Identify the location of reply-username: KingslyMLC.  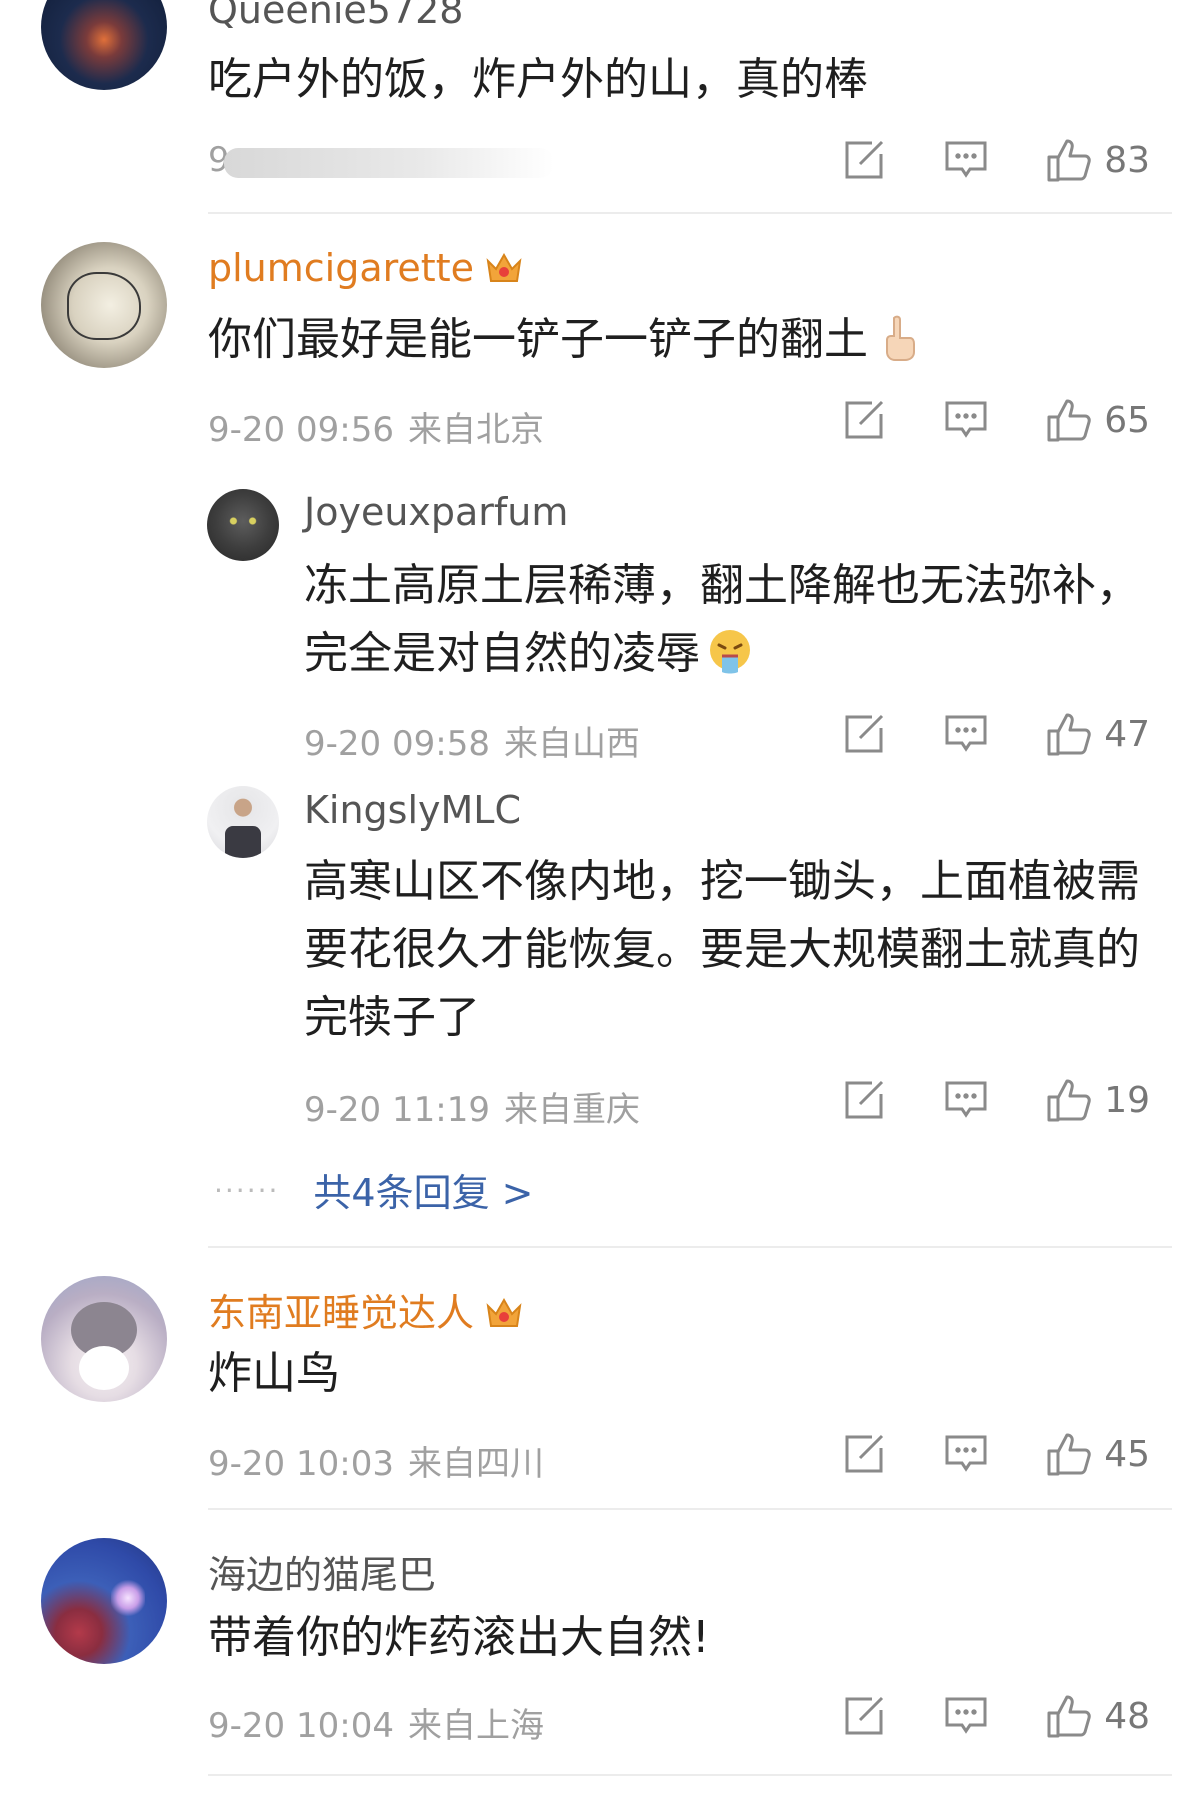
(412, 810).